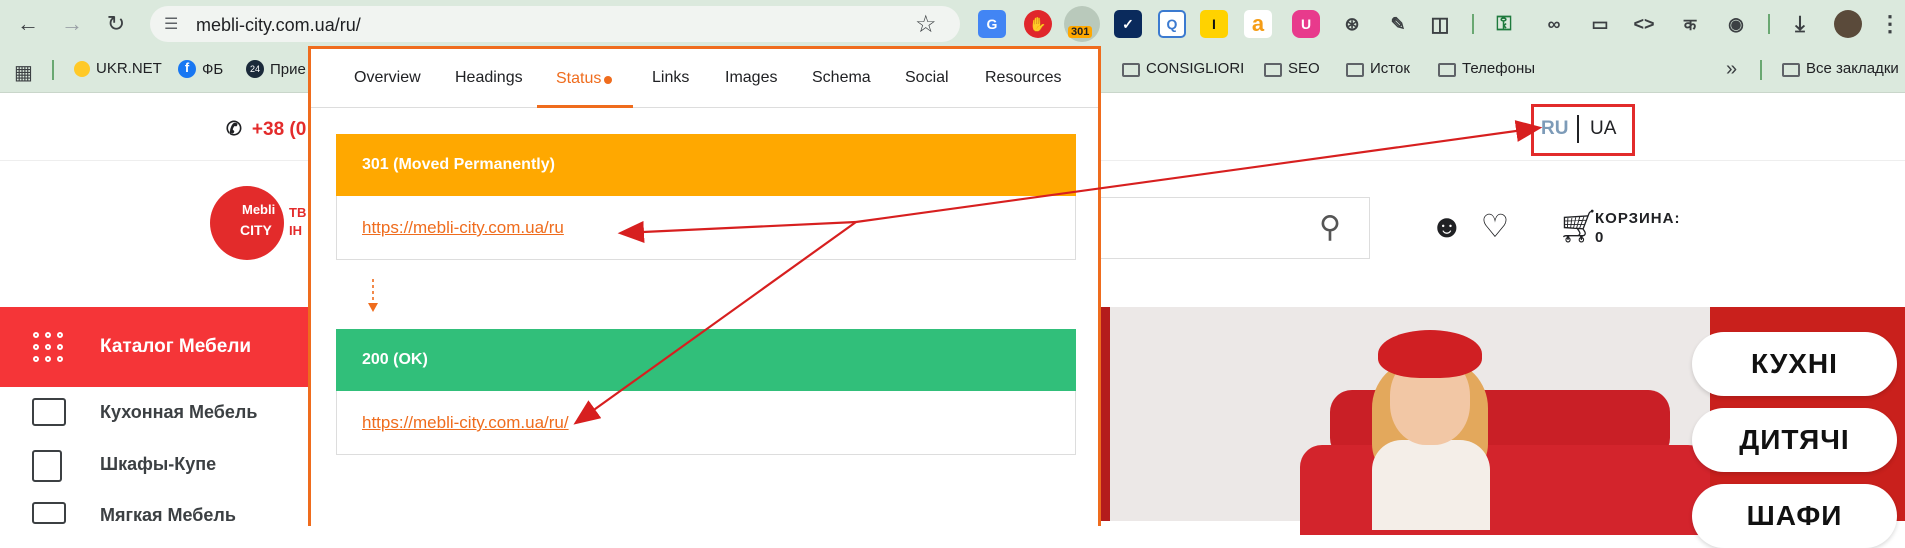 The image size is (1905, 548). I want to click on bookmark-ukrnet: UKR.NET, so click(118, 68).